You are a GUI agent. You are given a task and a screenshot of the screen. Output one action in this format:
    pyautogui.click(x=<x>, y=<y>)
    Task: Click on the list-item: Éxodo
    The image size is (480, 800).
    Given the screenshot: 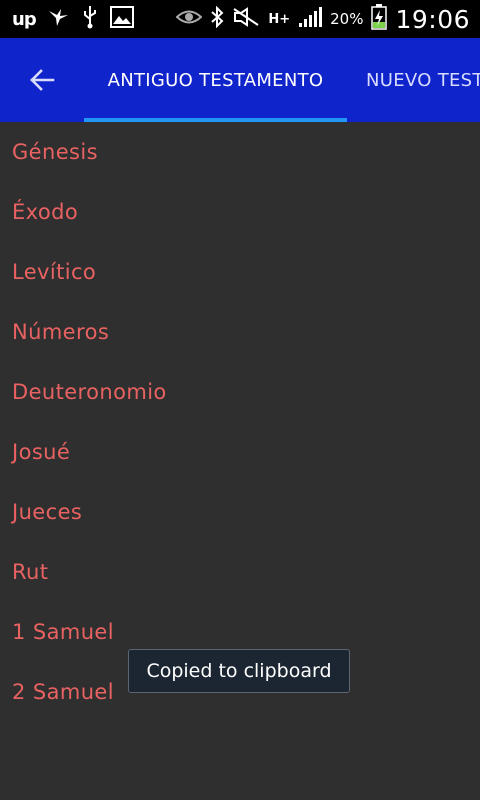 What is the action you would take?
    pyautogui.click(x=240, y=212)
    